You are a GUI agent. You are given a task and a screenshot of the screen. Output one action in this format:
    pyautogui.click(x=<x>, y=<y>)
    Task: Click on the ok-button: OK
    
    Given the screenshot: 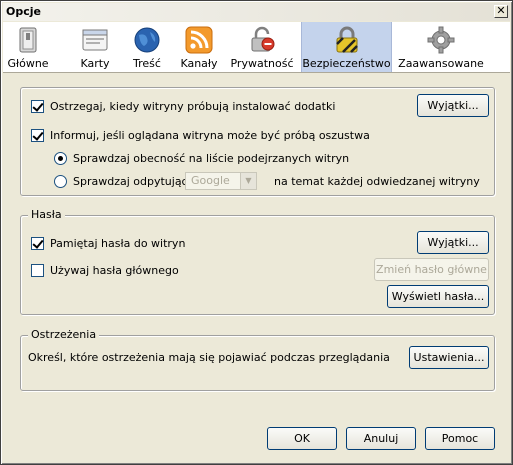 What is the action you would take?
    pyautogui.click(x=302, y=438)
    